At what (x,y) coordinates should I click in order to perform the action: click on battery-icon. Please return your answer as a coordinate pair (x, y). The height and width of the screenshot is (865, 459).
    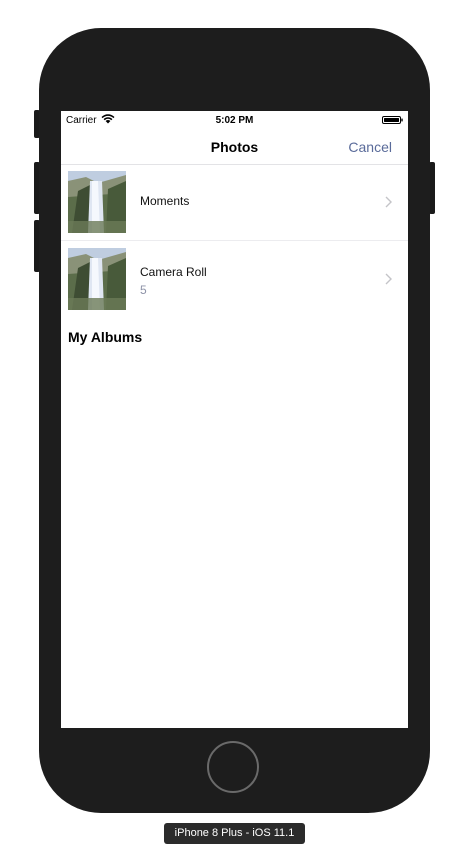
    Looking at the image, I should click on (392, 120).